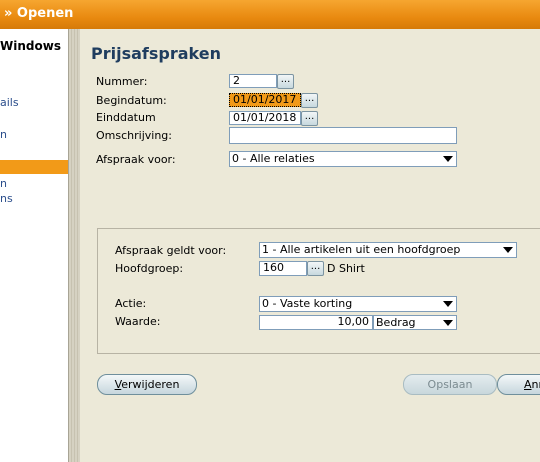 This screenshot has height=462, width=540. What do you see at coordinates (138, 321) in the screenshot?
I see `waarde-label: Waarde:` at bounding box center [138, 321].